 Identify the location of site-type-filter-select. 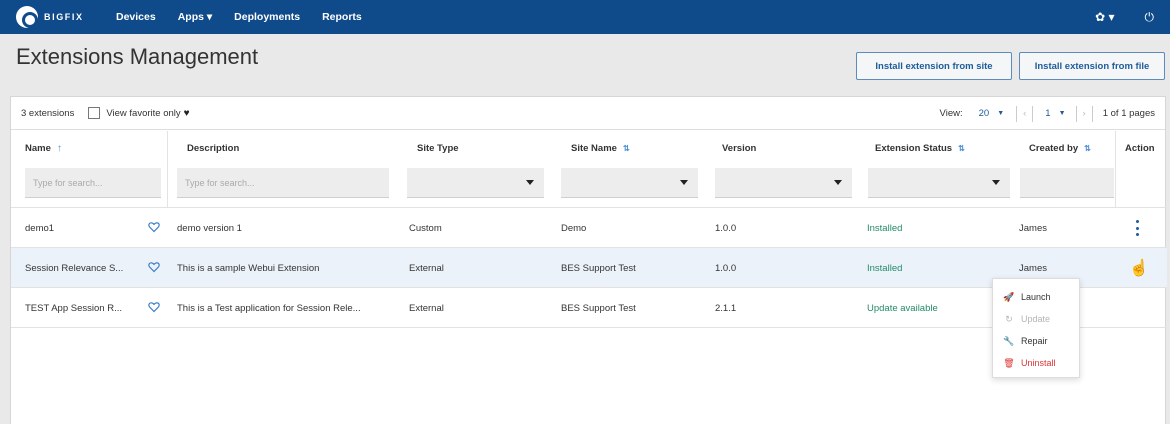
(475, 183).